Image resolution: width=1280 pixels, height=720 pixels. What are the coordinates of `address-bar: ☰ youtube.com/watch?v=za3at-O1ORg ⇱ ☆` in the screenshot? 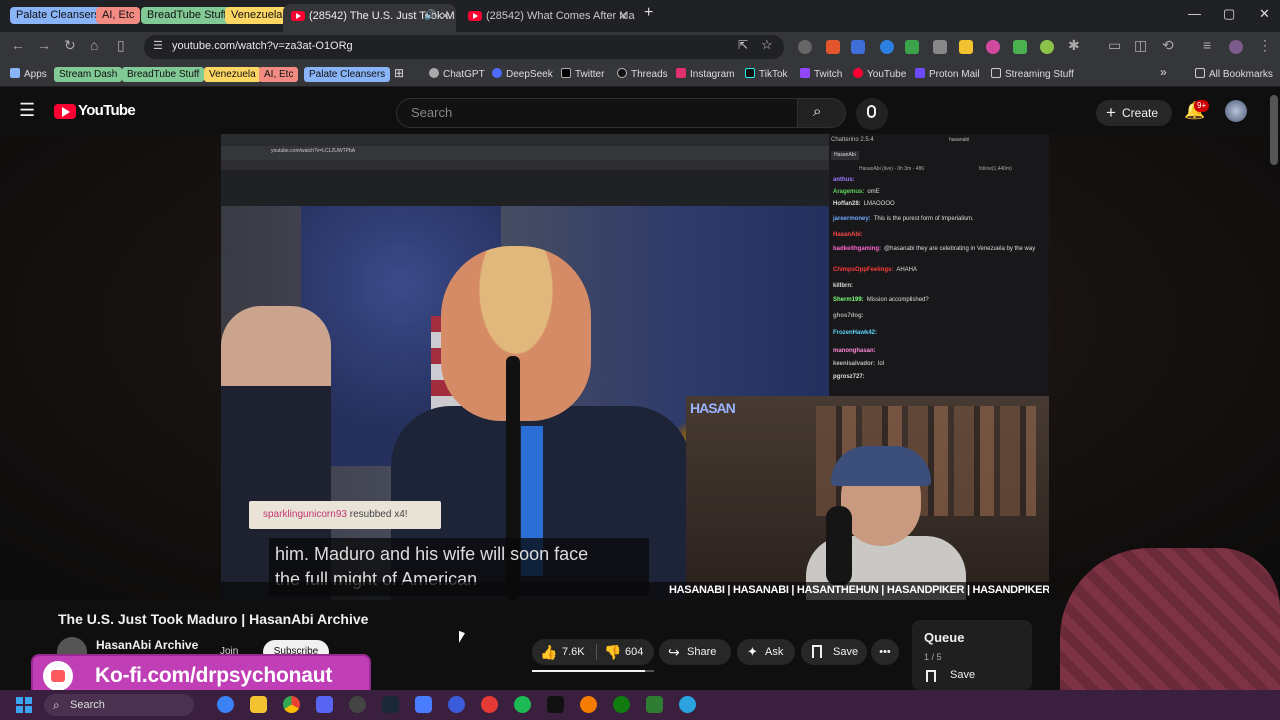 It's located at (464, 47).